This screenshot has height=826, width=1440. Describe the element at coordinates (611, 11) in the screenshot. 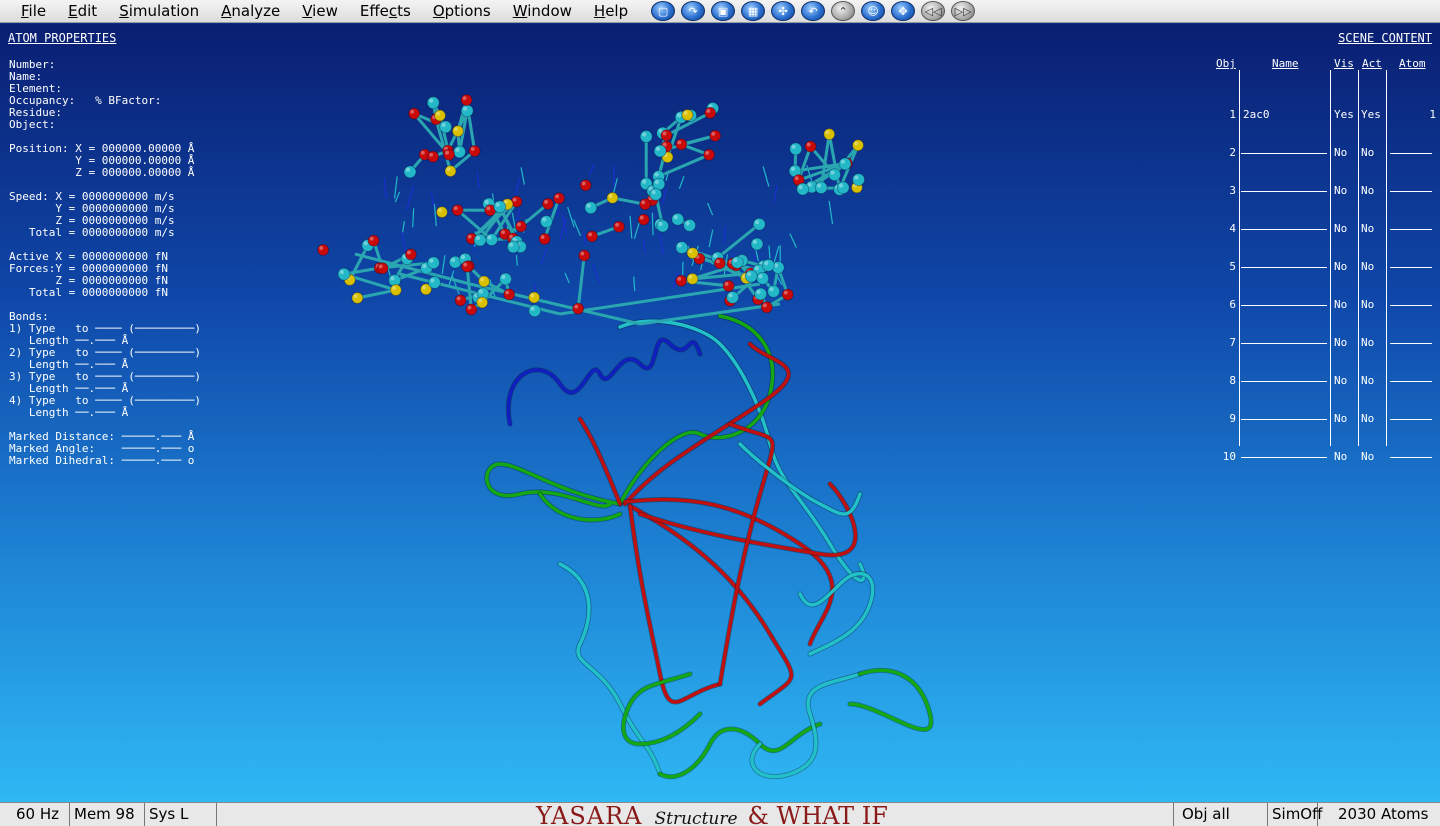

I see `menu-help: Help` at that location.